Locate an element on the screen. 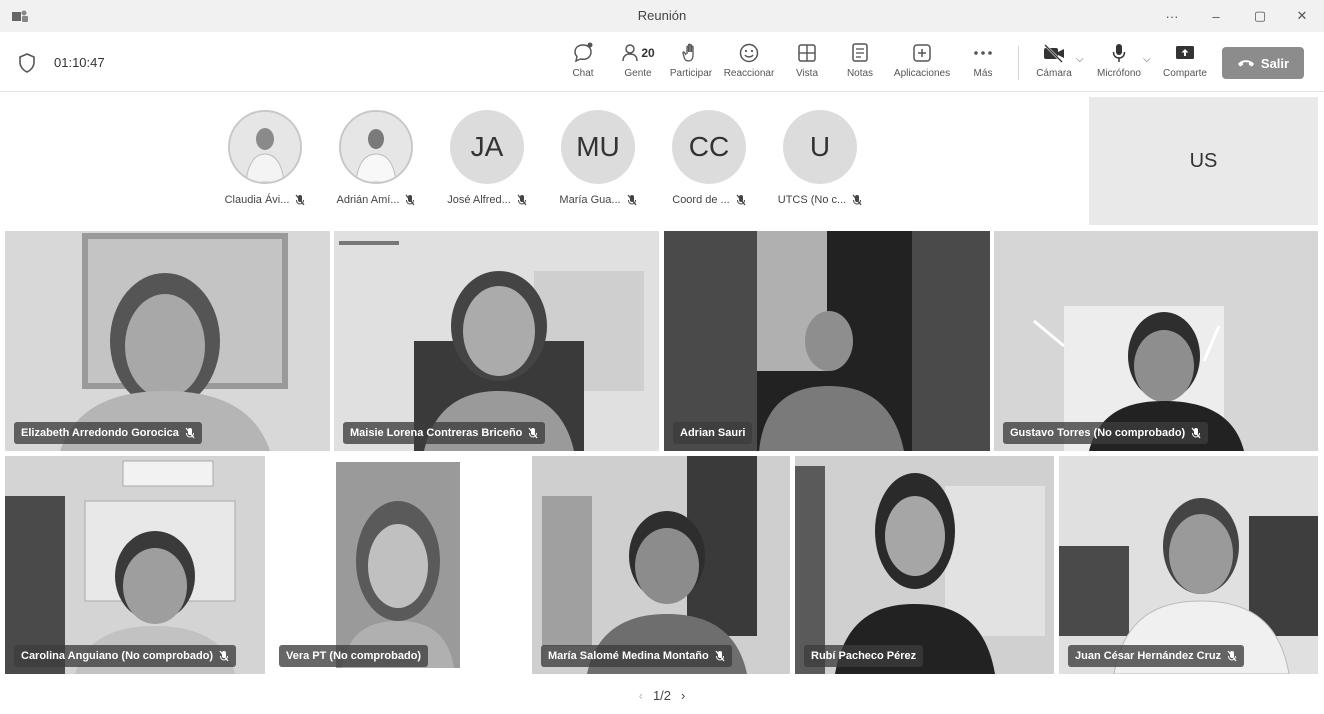 Image resolution: width=1324 pixels, height=714 pixels. apps-label: Aplicaciones is located at coordinates (922, 73).